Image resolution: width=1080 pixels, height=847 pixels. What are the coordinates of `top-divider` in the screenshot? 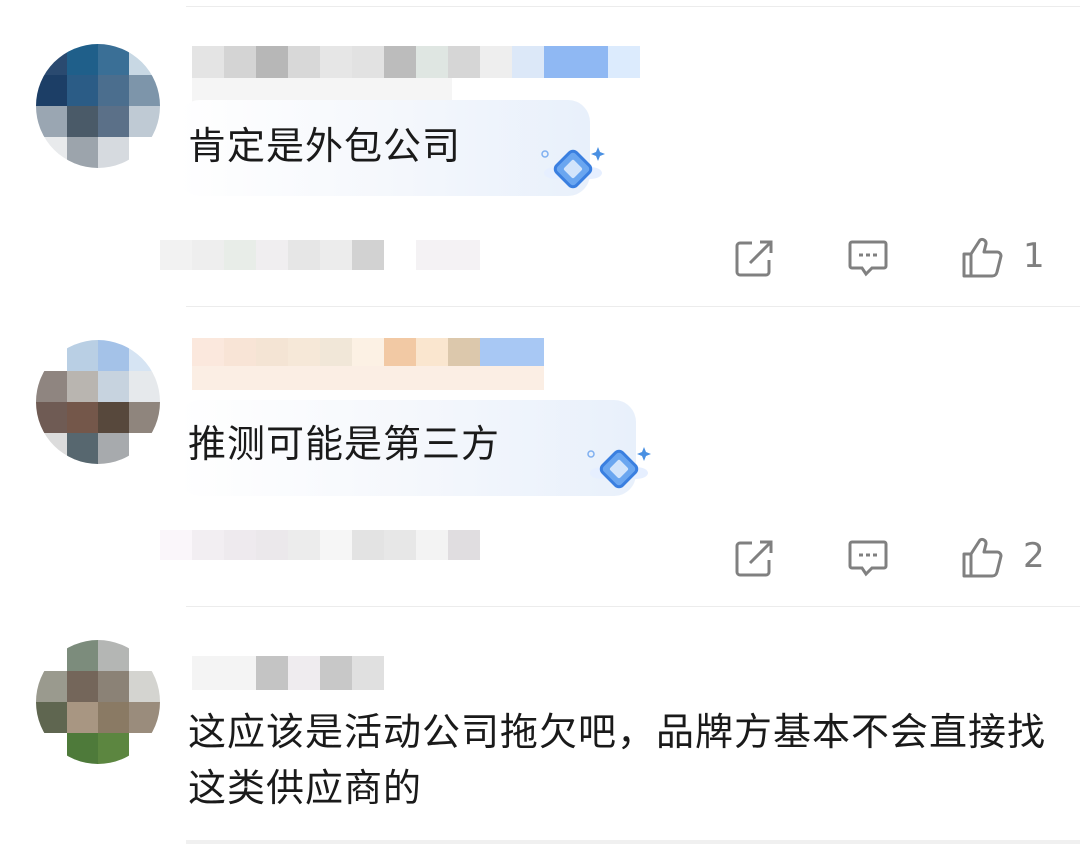 It's located at (633, 6).